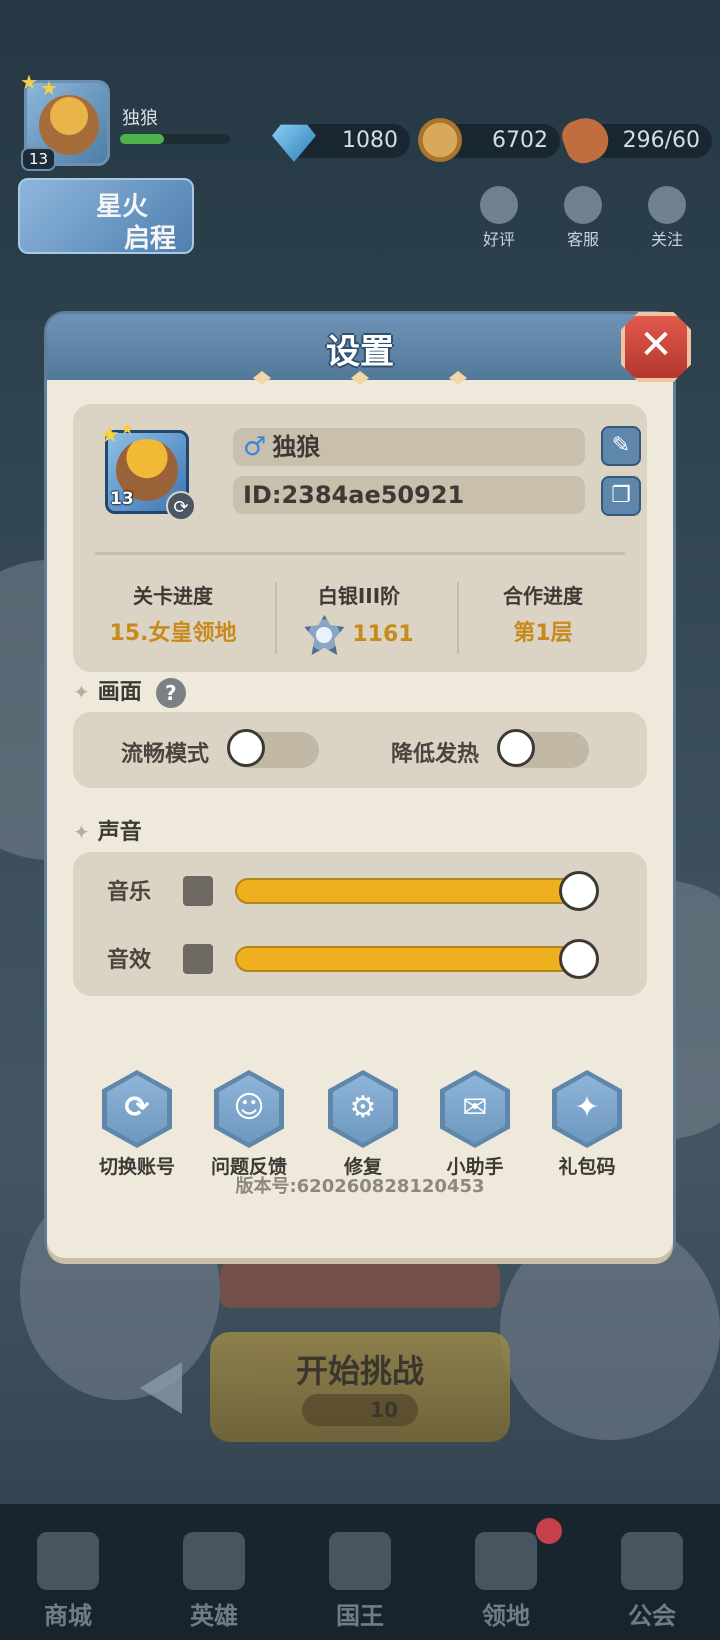 The image size is (720, 1640). I want to click on castle-icon, so click(506, 1561).